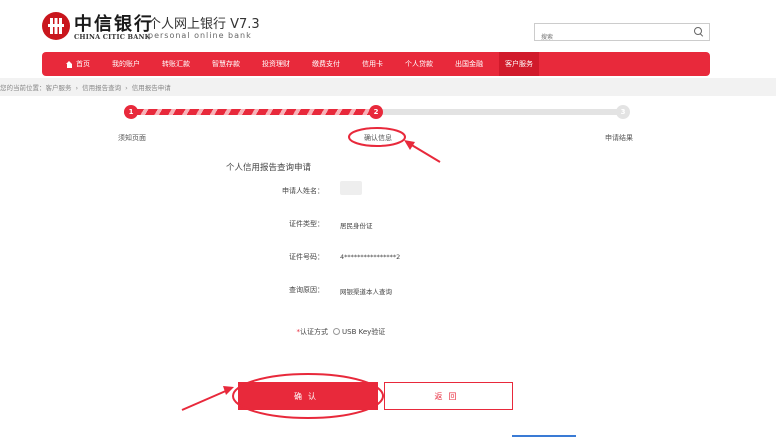 The image size is (776, 439). Describe the element at coordinates (269, 168) in the screenshot. I see `form-title: 个人信用报告查询申请` at that location.